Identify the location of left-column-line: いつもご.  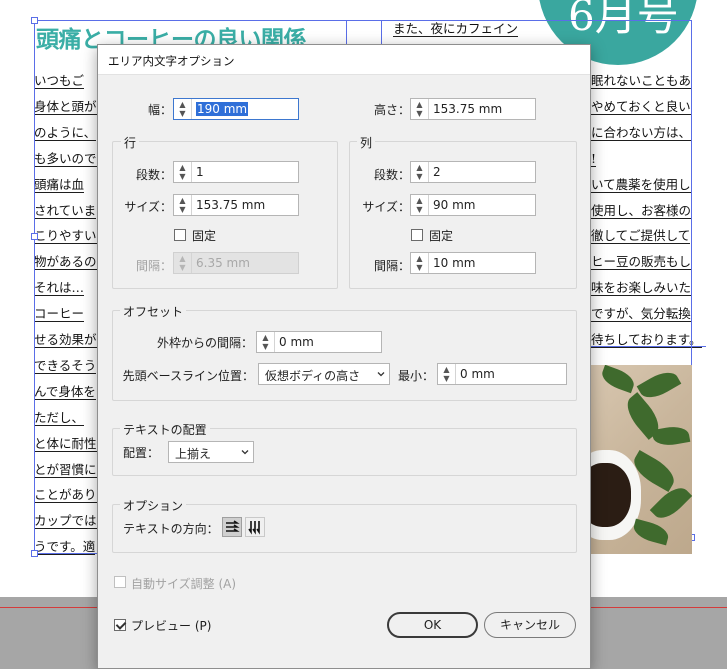
(59, 81).